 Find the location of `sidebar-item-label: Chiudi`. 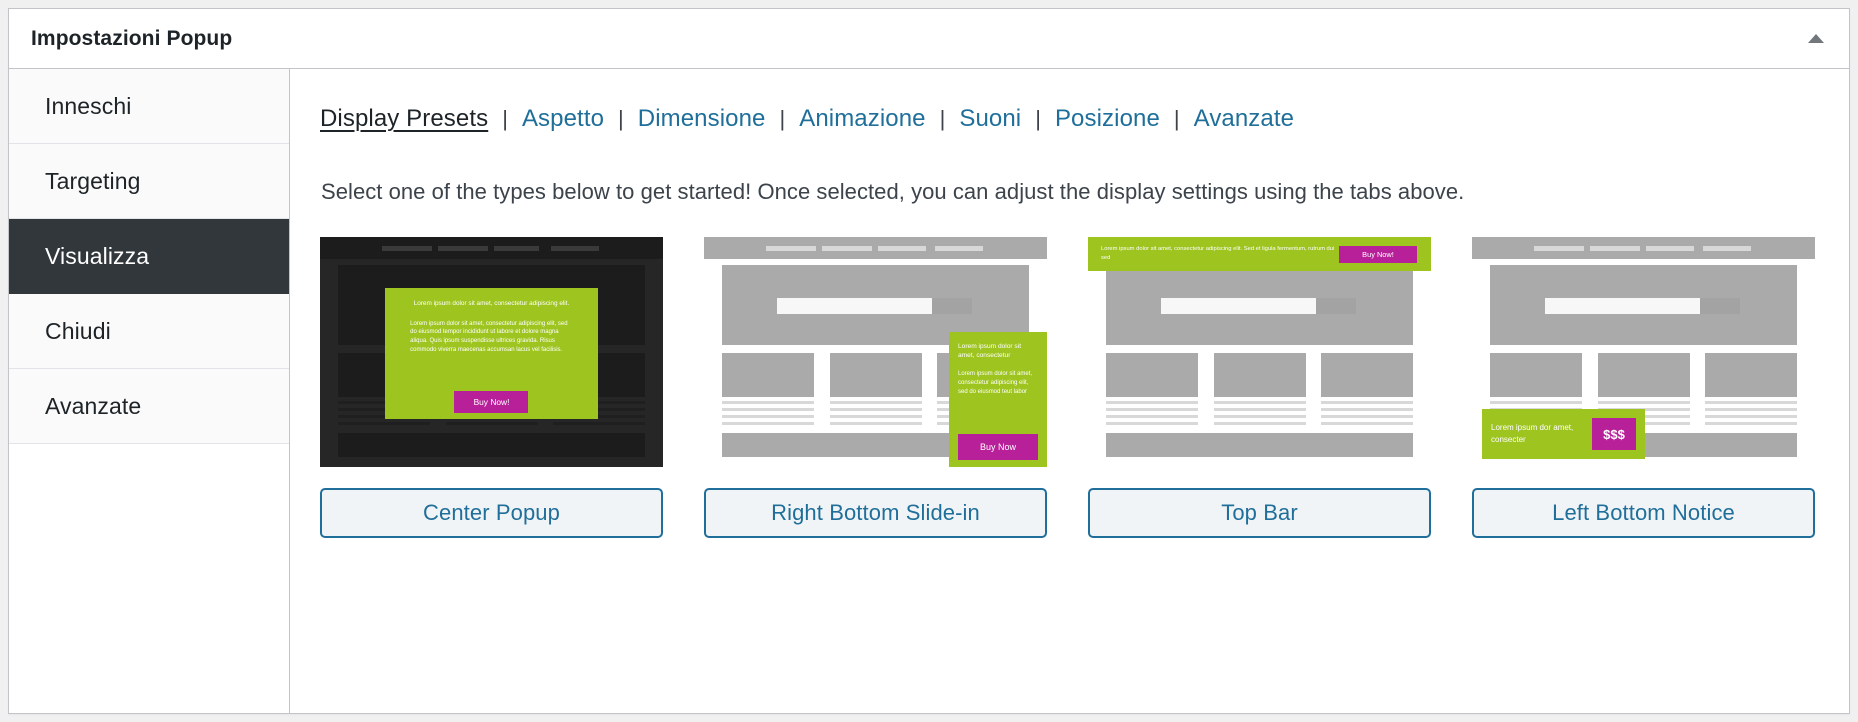

sidebar-item-label: Chiudi is located at coordinates (78, 330).